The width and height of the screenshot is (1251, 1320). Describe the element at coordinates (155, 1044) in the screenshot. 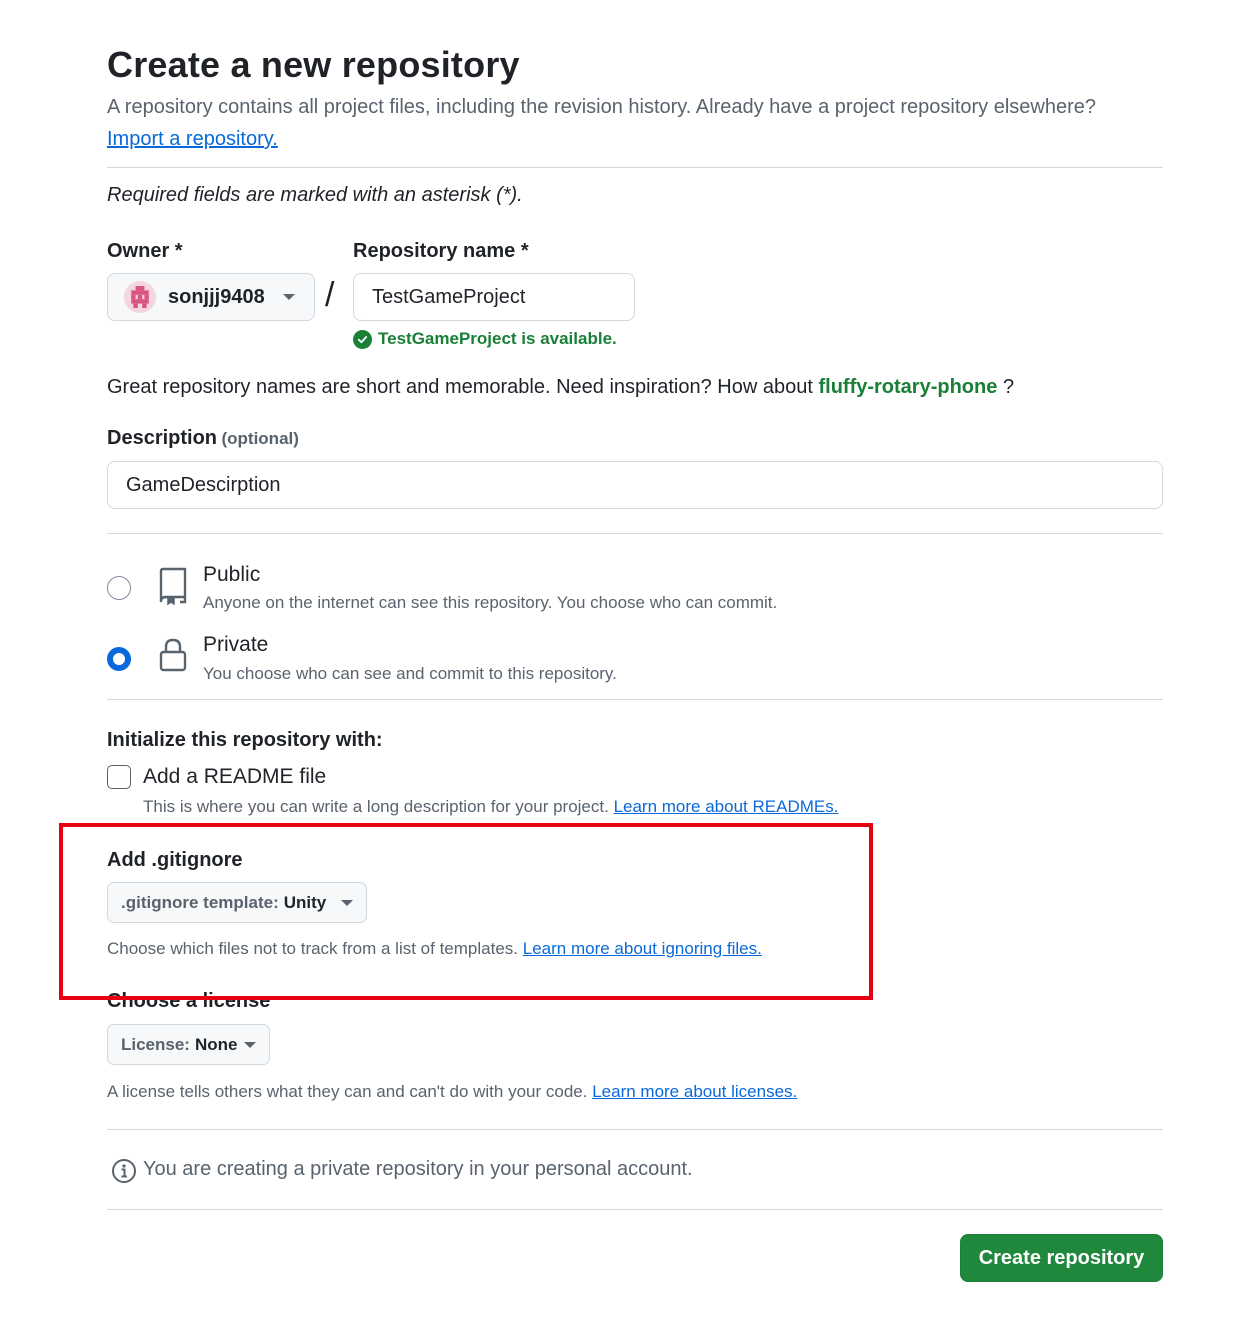

I see `license-select-key: License:` at that location.